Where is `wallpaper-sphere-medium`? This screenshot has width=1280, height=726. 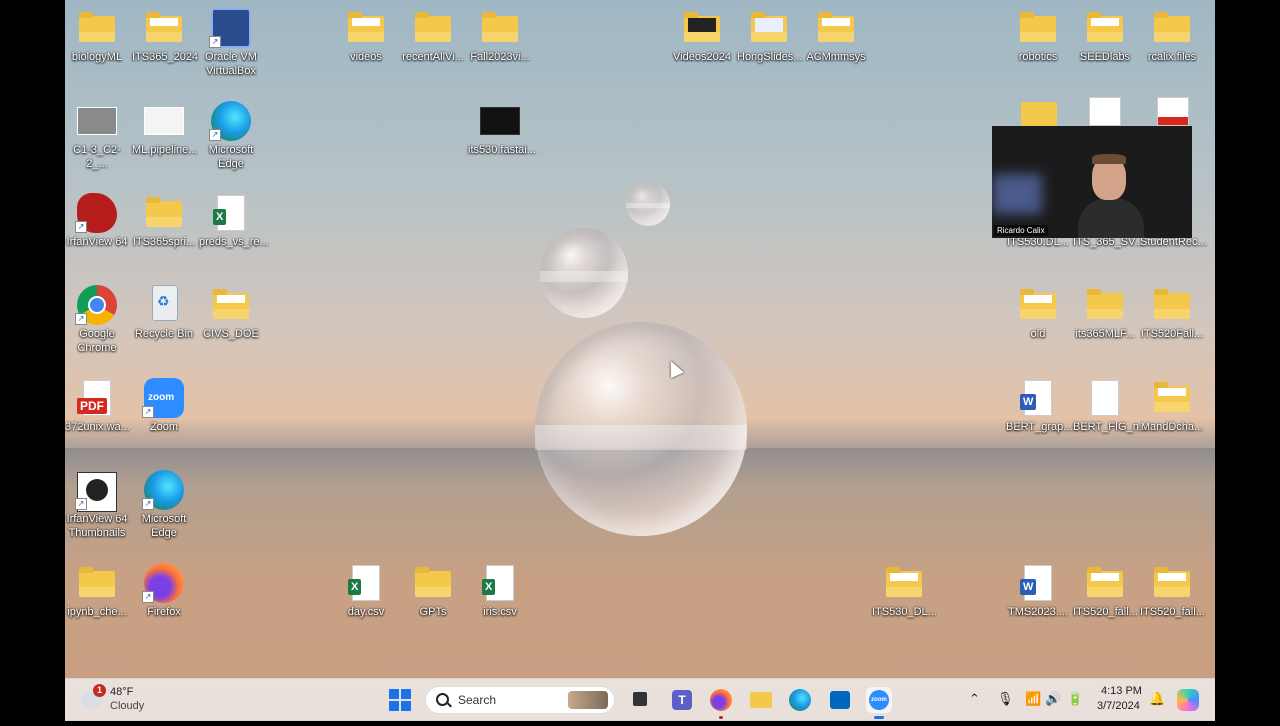 wallpaper-sphere-medium is located at coordinates (584, 273).